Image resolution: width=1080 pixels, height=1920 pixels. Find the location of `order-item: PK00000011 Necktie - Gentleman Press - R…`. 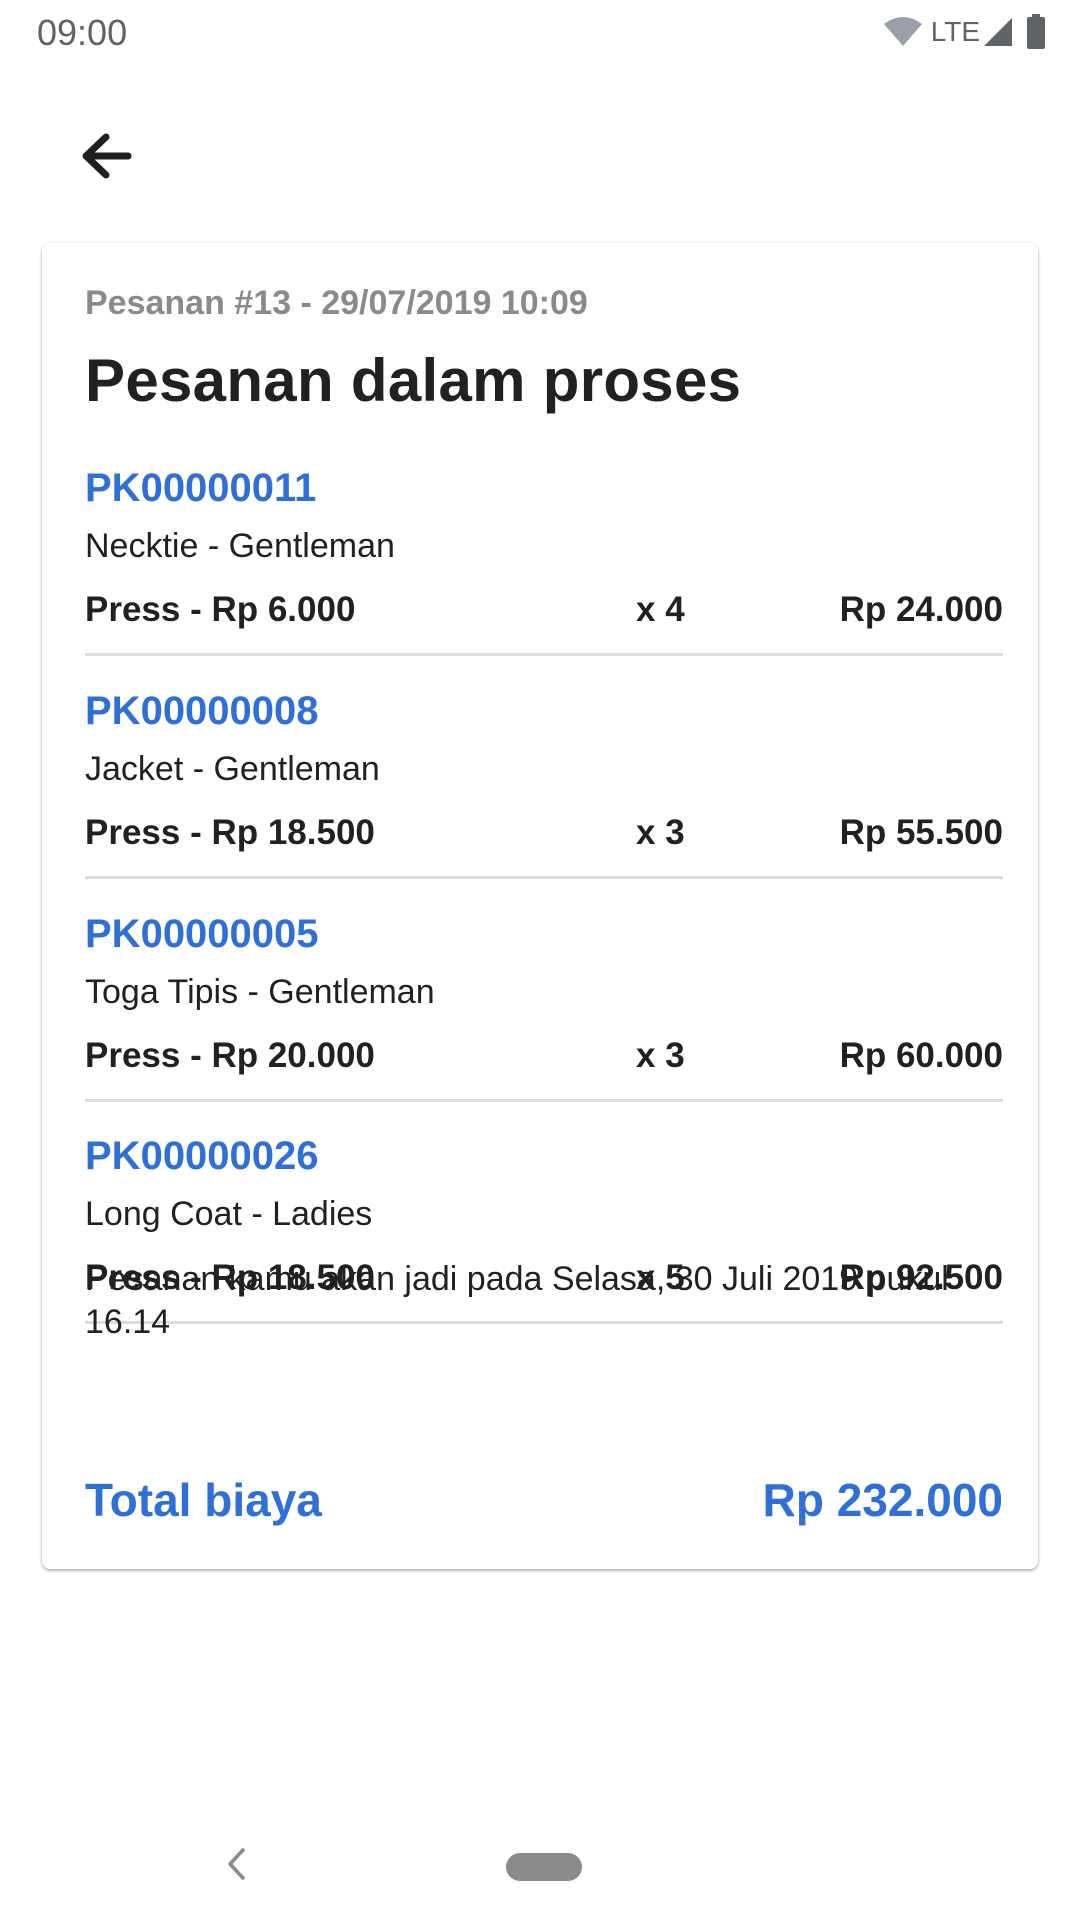

order-item: PK00000011 Necktie - Gentleman Press - R… is located at coordinates (544, 577).